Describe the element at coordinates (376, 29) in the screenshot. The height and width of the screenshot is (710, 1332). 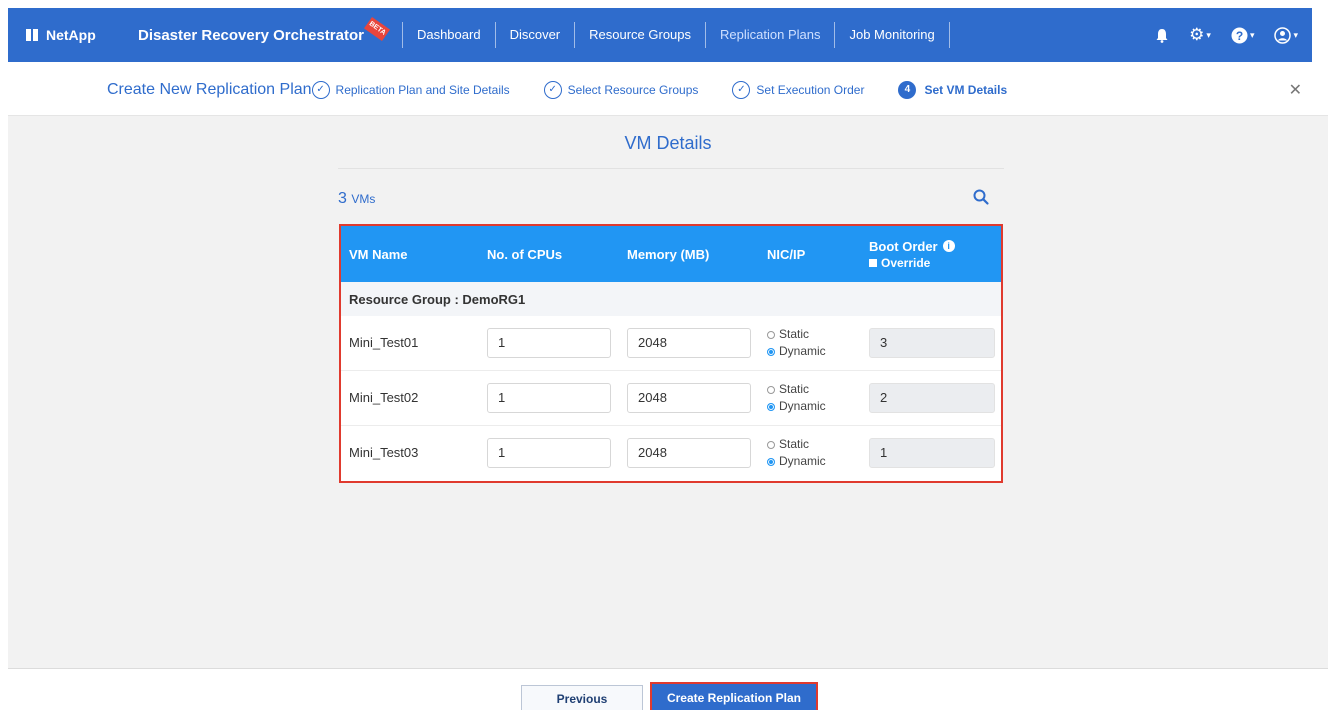
I see `beta-badge: BETA` at that location.